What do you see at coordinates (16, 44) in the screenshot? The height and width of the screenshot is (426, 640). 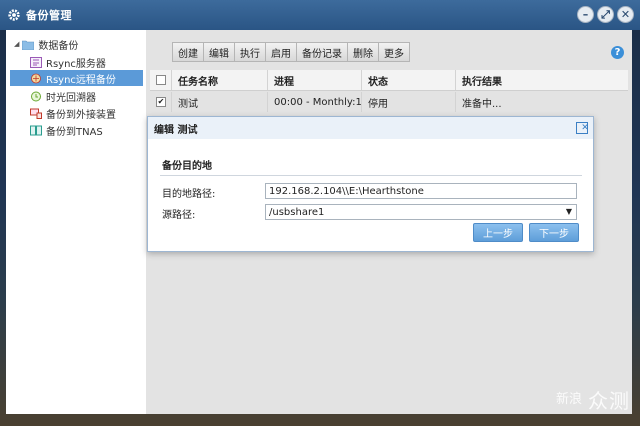 I see `tree-expand-icon: ◢` at bounding box center [16, 44].